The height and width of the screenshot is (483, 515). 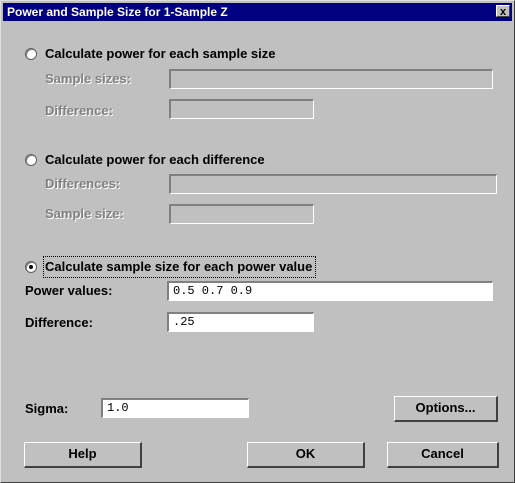 I want to click on ok-button: OK, so click(x=306, y=455).